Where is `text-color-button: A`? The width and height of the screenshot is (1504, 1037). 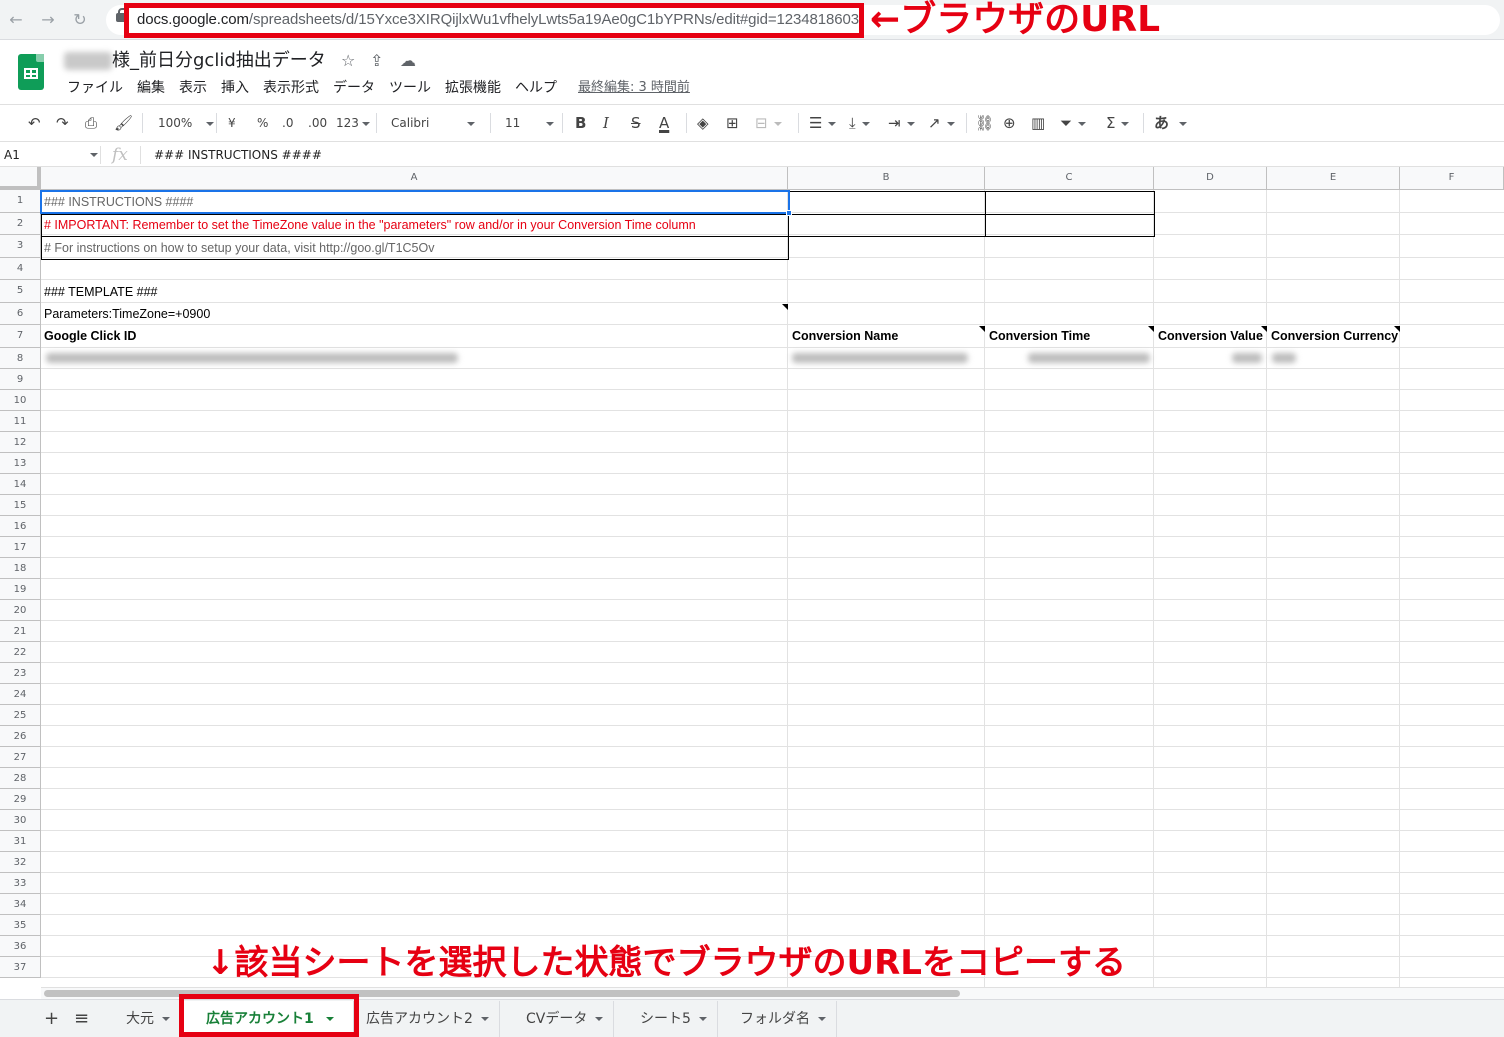
text-color-button: A is located at coordinates (664, 123).